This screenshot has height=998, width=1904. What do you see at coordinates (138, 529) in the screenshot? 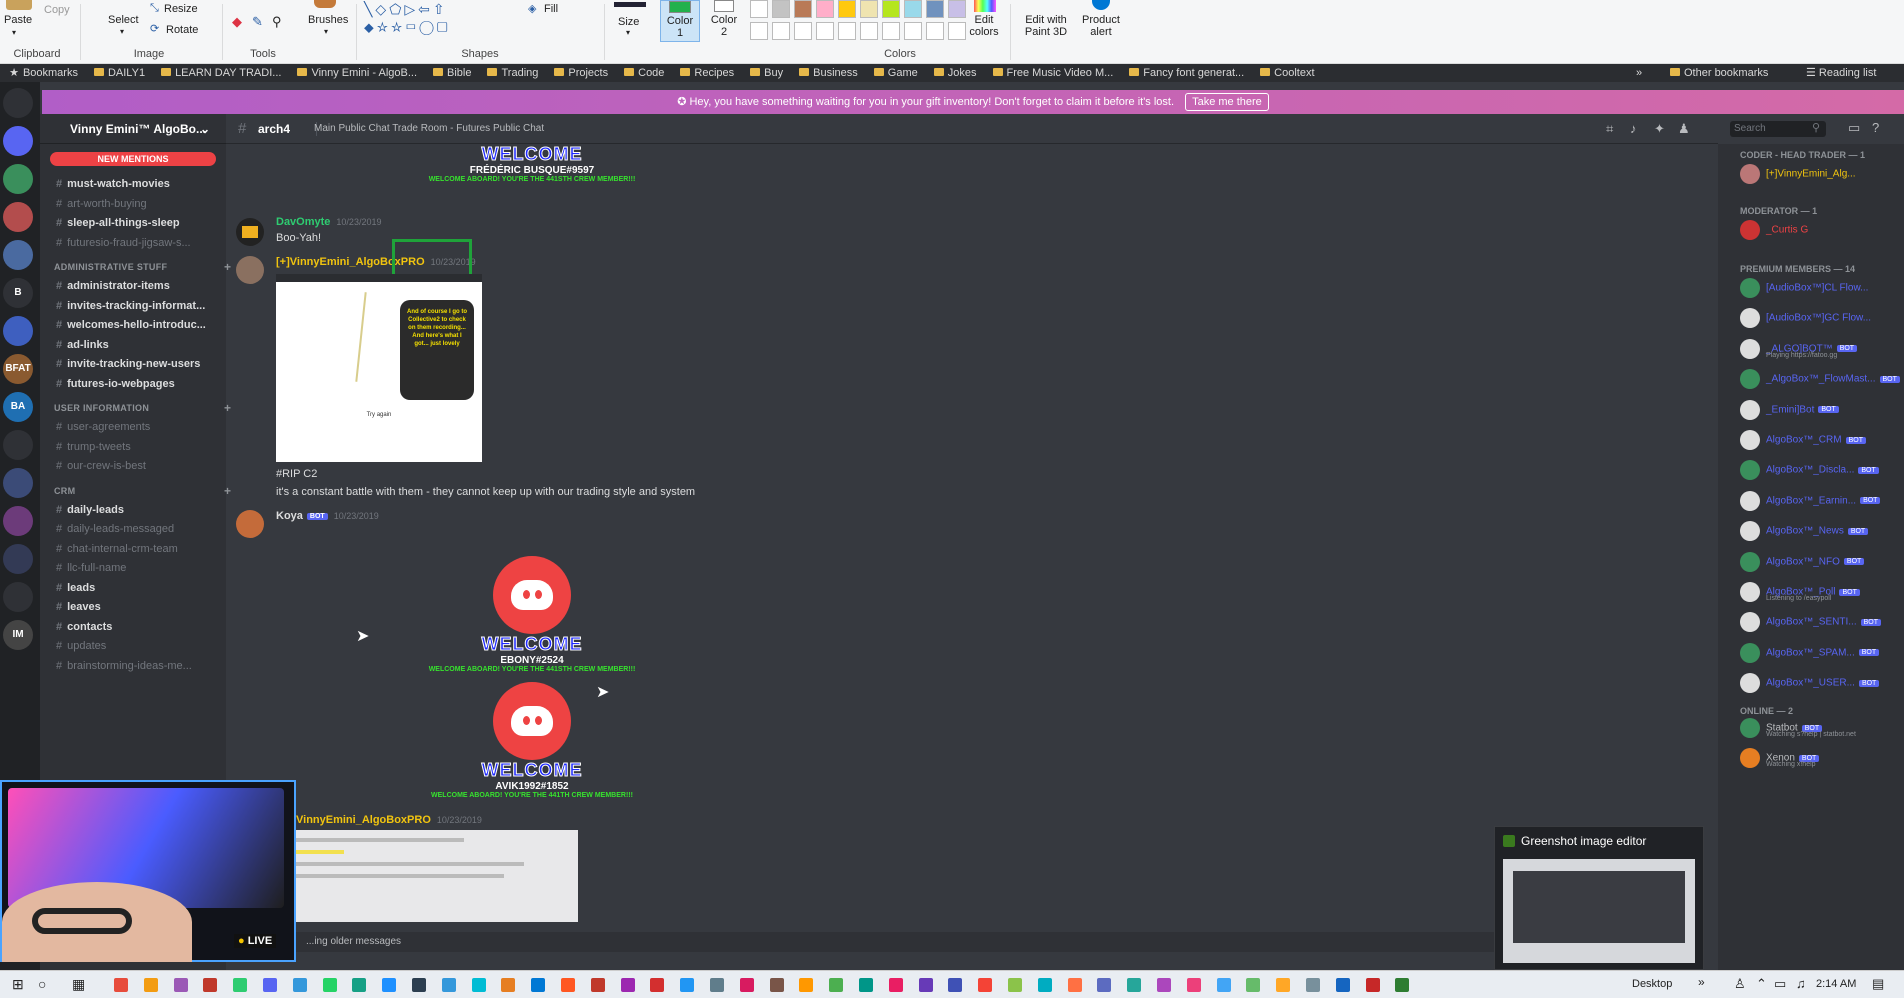
I see `channel-item: # daily-leads-messaged` at bounding box center [138, 529].